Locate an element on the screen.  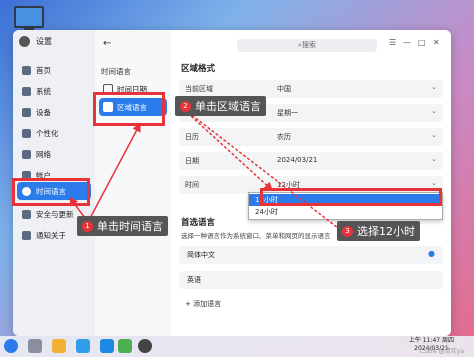
language-label: 简体中文 is located at coordinates (201, 255).